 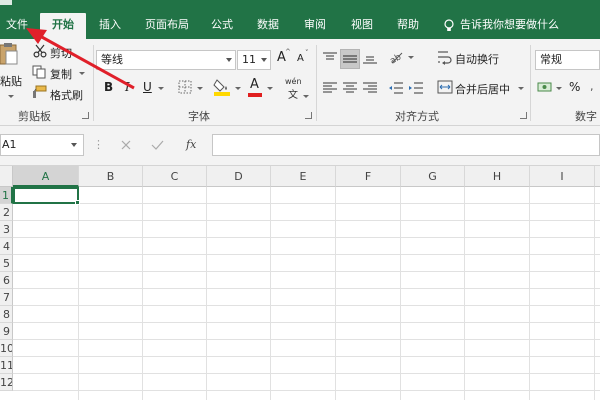 I want to click on alignment-dialog-launcher-icon, so click(x=523, y=115).